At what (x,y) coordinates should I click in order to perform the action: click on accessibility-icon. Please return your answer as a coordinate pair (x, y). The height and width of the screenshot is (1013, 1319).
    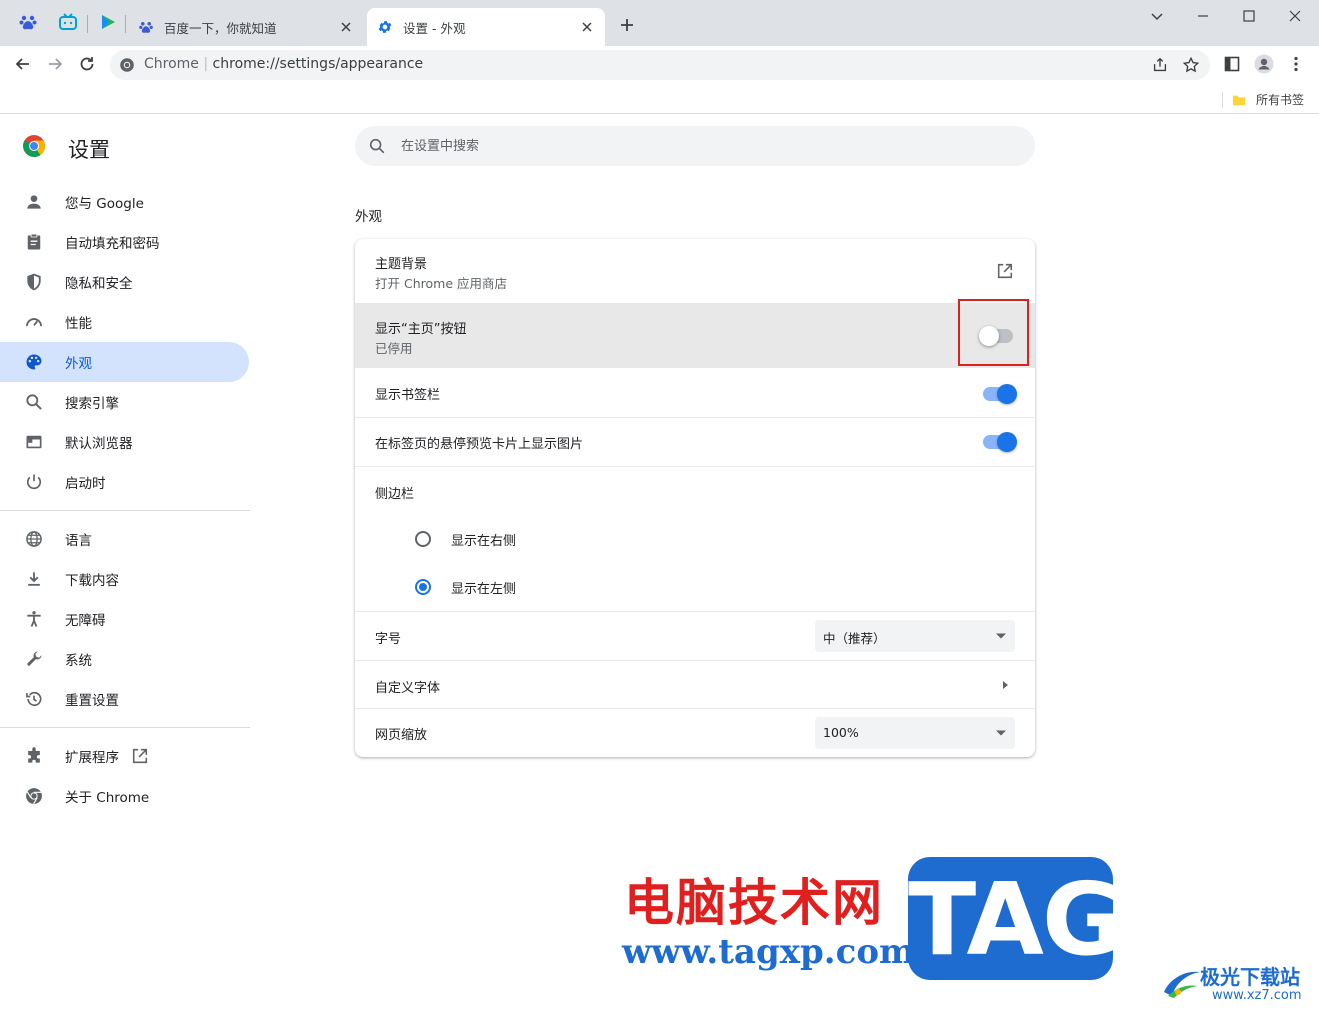
    Looking at the image, I should click on (34, 619).